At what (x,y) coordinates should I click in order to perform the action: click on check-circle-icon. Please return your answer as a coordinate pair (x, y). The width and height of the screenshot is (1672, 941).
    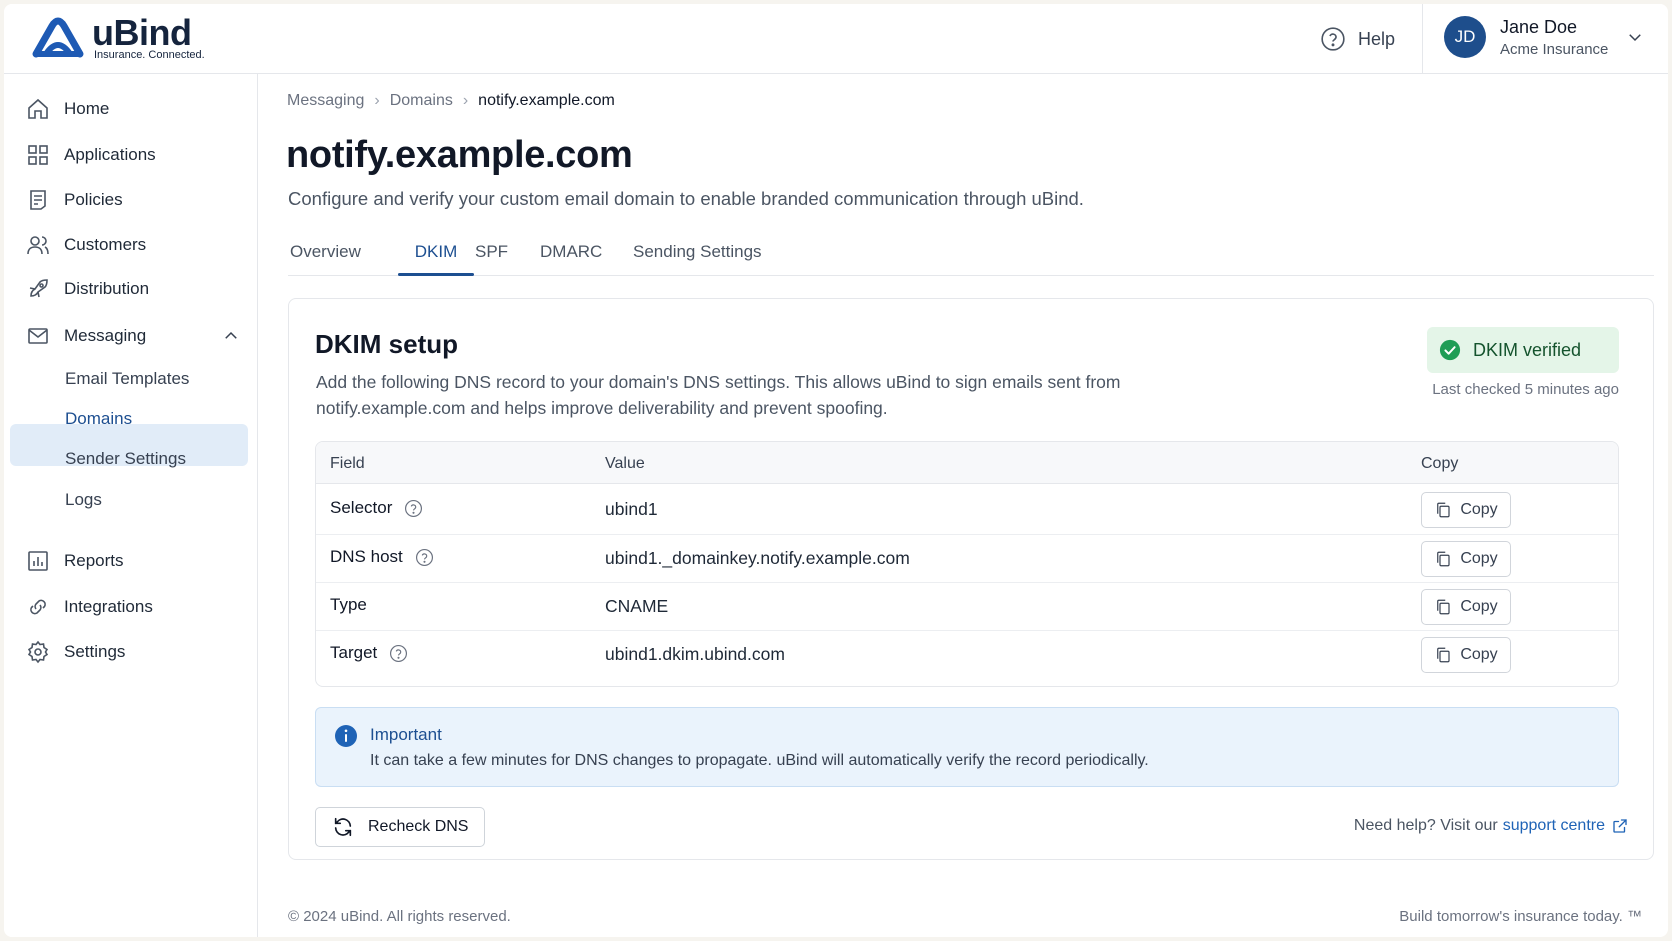
    Looking at the image, I should click on (1450, 350).